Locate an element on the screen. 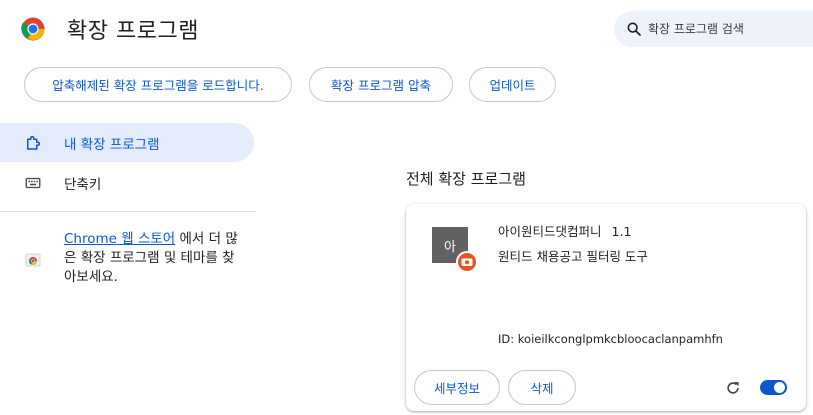  search-icon is located at coordinates (634, 29).